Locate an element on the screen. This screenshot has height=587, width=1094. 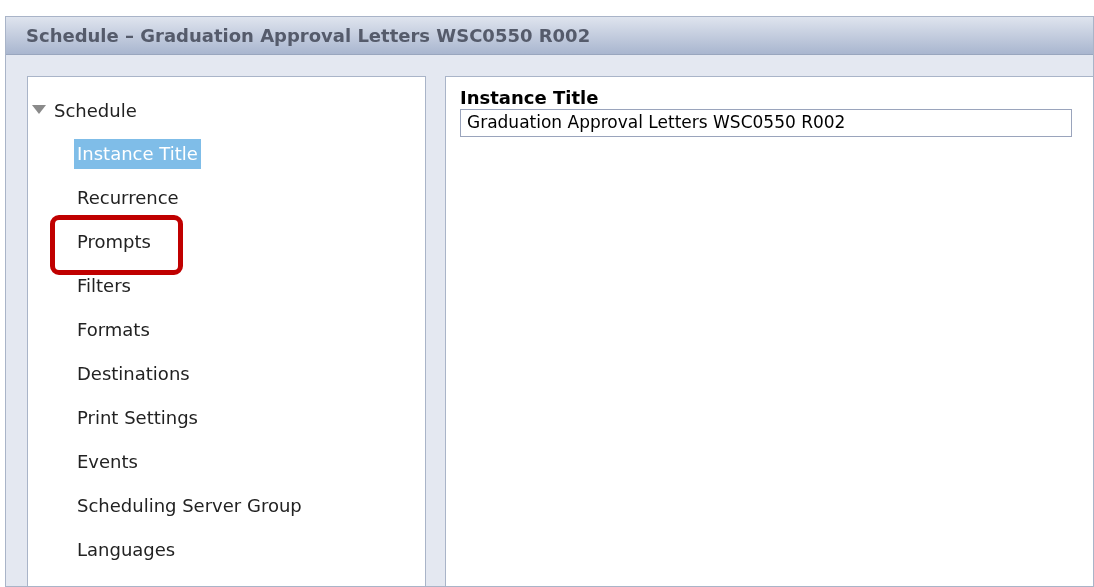
tree-item: Scheduling Server Group is located at coordinates (189, 506).